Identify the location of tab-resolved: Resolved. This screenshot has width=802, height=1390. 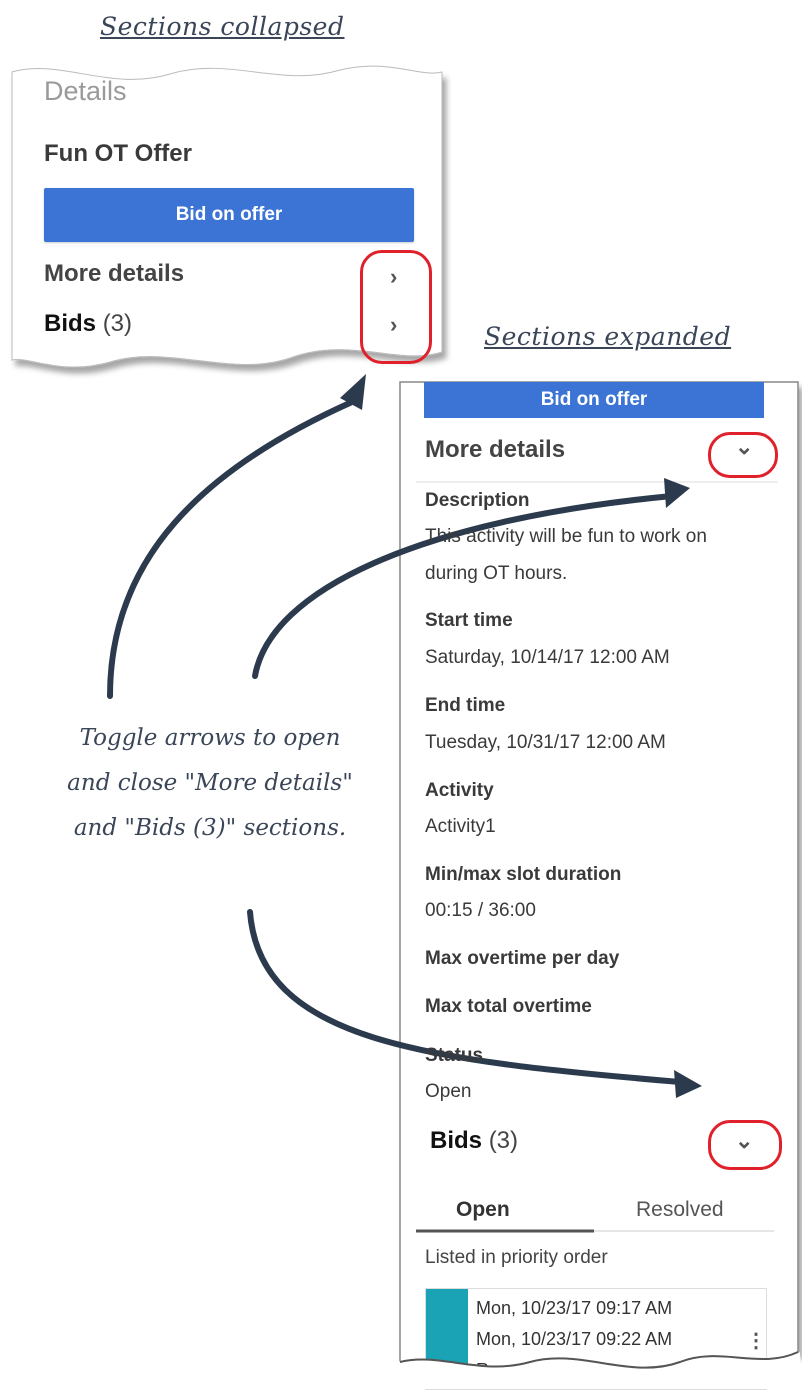
(680, 1210).